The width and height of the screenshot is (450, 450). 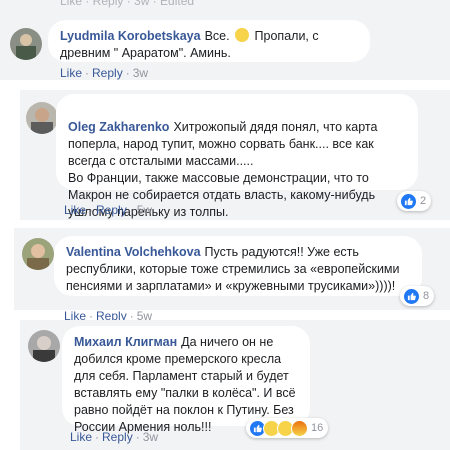 I want to click on comment-actions: Like · Reply · 5w, so click(x=108, y=210).